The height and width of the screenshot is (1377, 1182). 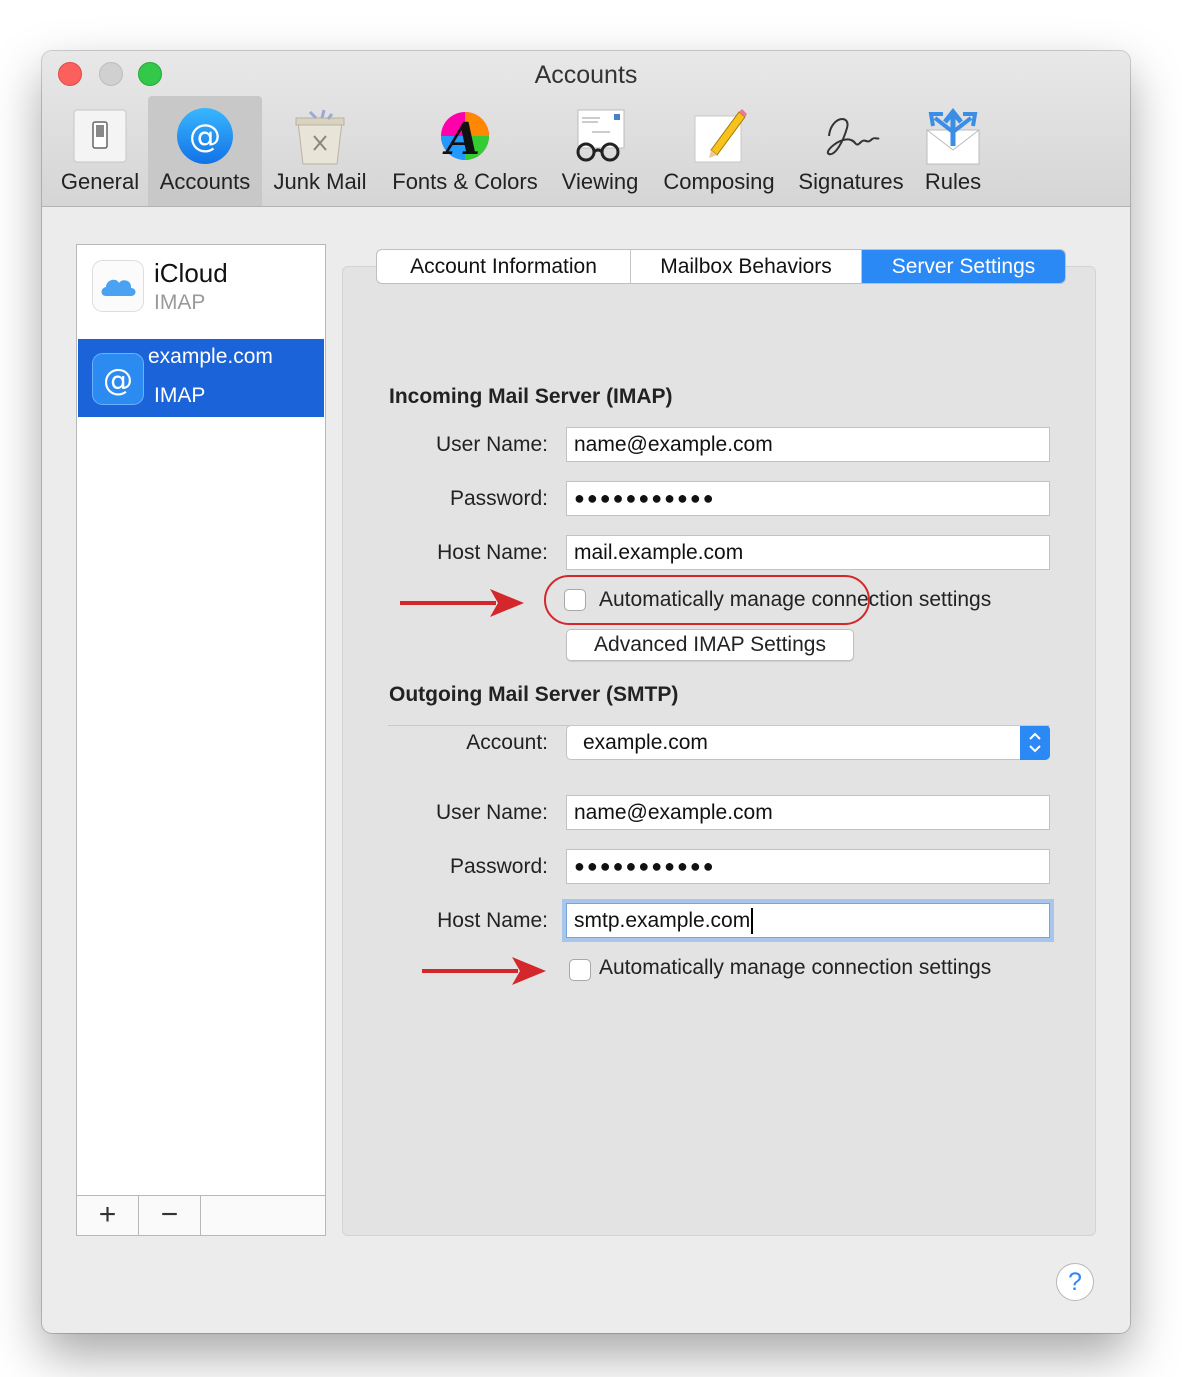 What do you see at coordinates (205, 181) in the screenshot?
I see `toolbar-label: Accounts` at bounding box center [205, 181].